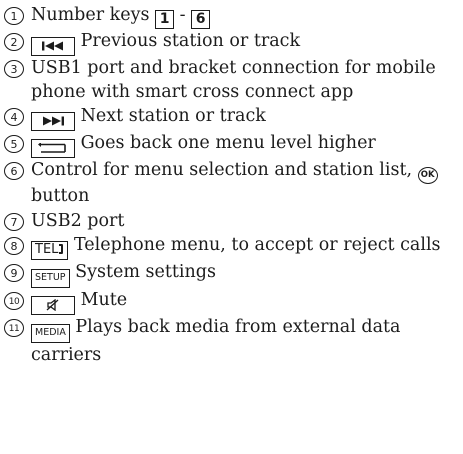  What do you see at coordinates (14, 245) in the screenshot?
I see `item-number: 8` at bounding box center [14, 245].